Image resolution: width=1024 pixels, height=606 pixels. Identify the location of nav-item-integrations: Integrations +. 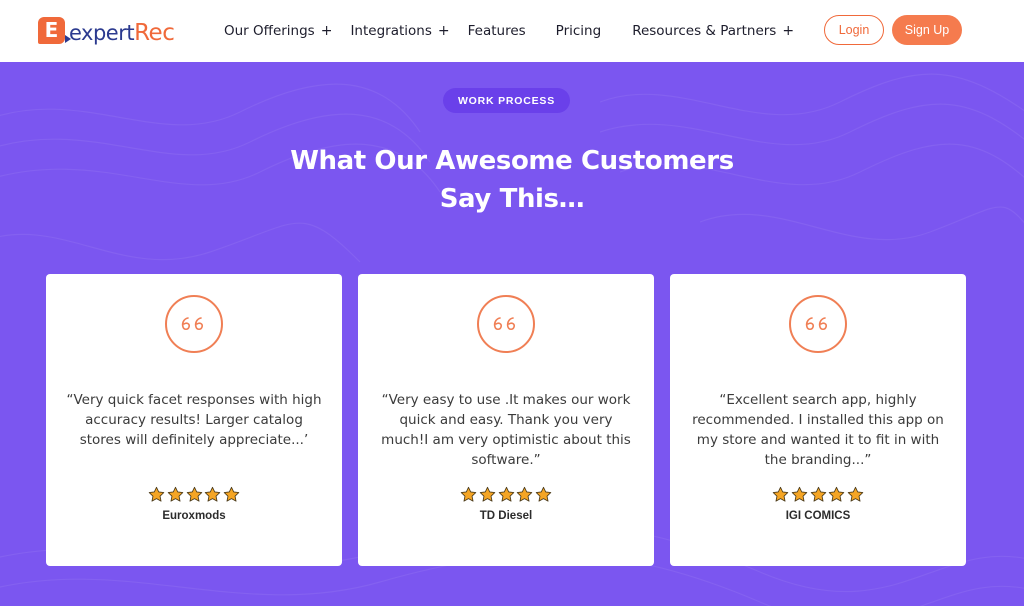
(399, 31).